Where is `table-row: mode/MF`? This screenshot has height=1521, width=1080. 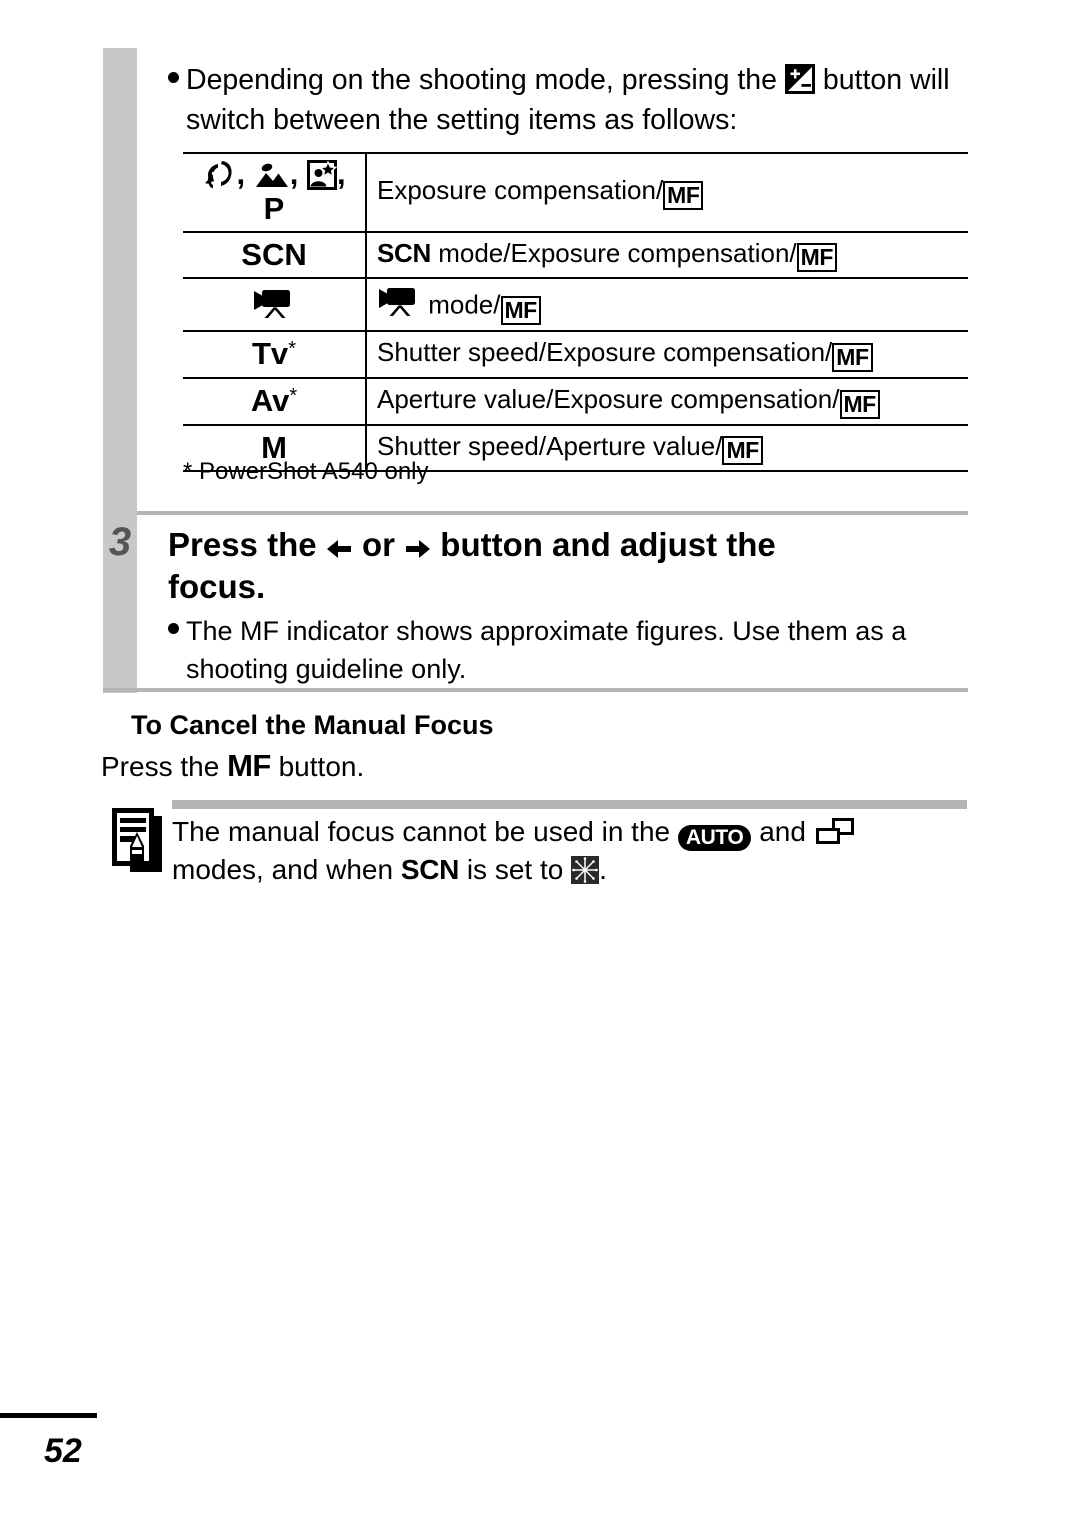
table-row: mode/MF is located at coordinates (575, 304).